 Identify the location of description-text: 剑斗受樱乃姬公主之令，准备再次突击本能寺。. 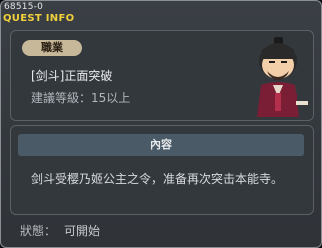
(157, 179).